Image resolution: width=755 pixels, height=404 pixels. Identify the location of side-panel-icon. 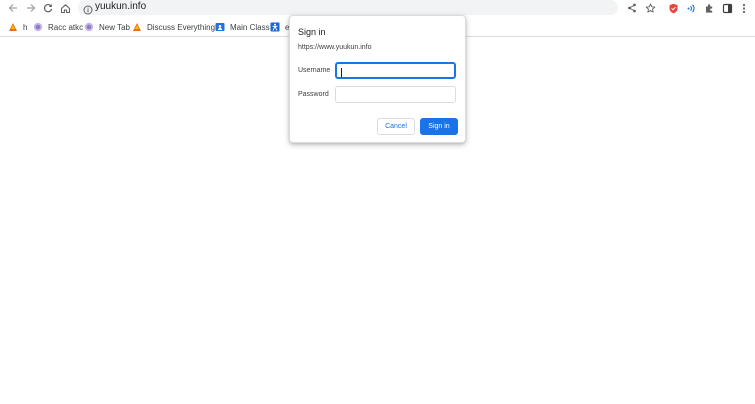
(727, 8).